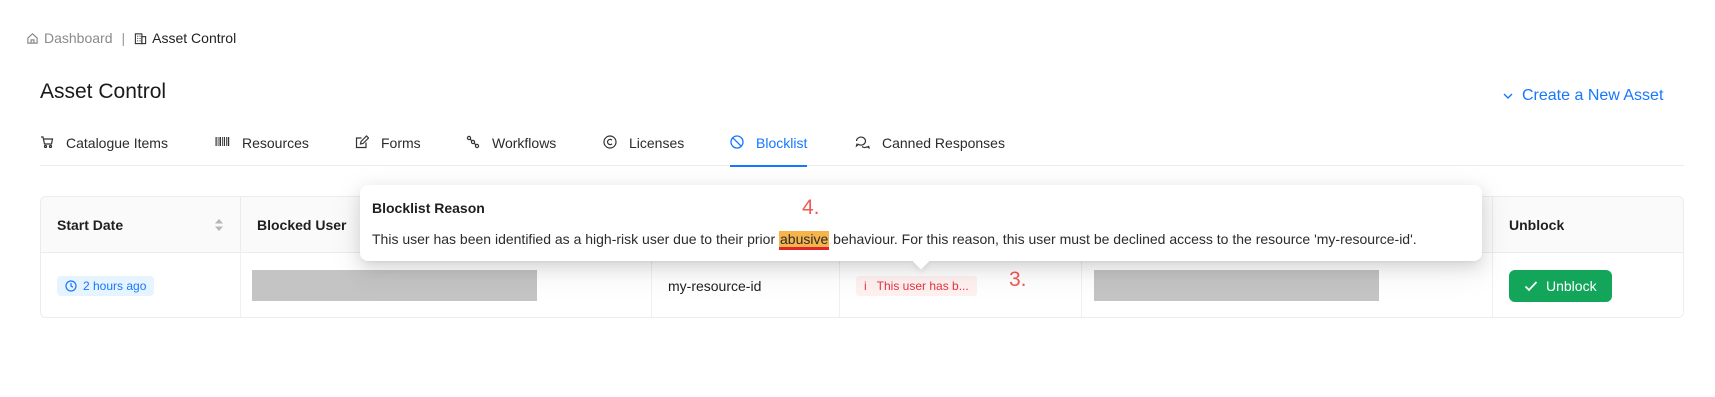 The width and height of the screenshot is (1715, 397). I want to click on popover-title: Blocklist Reason, so click(428, 208).